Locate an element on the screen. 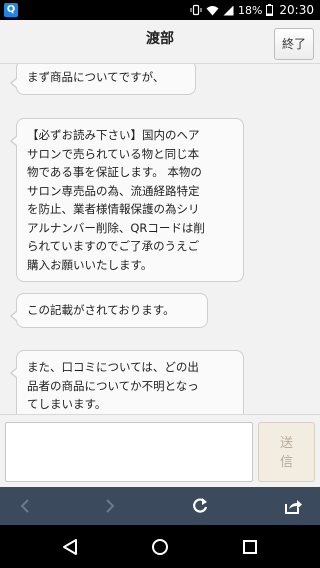  battery-icon is located at coordinates (270, 10).